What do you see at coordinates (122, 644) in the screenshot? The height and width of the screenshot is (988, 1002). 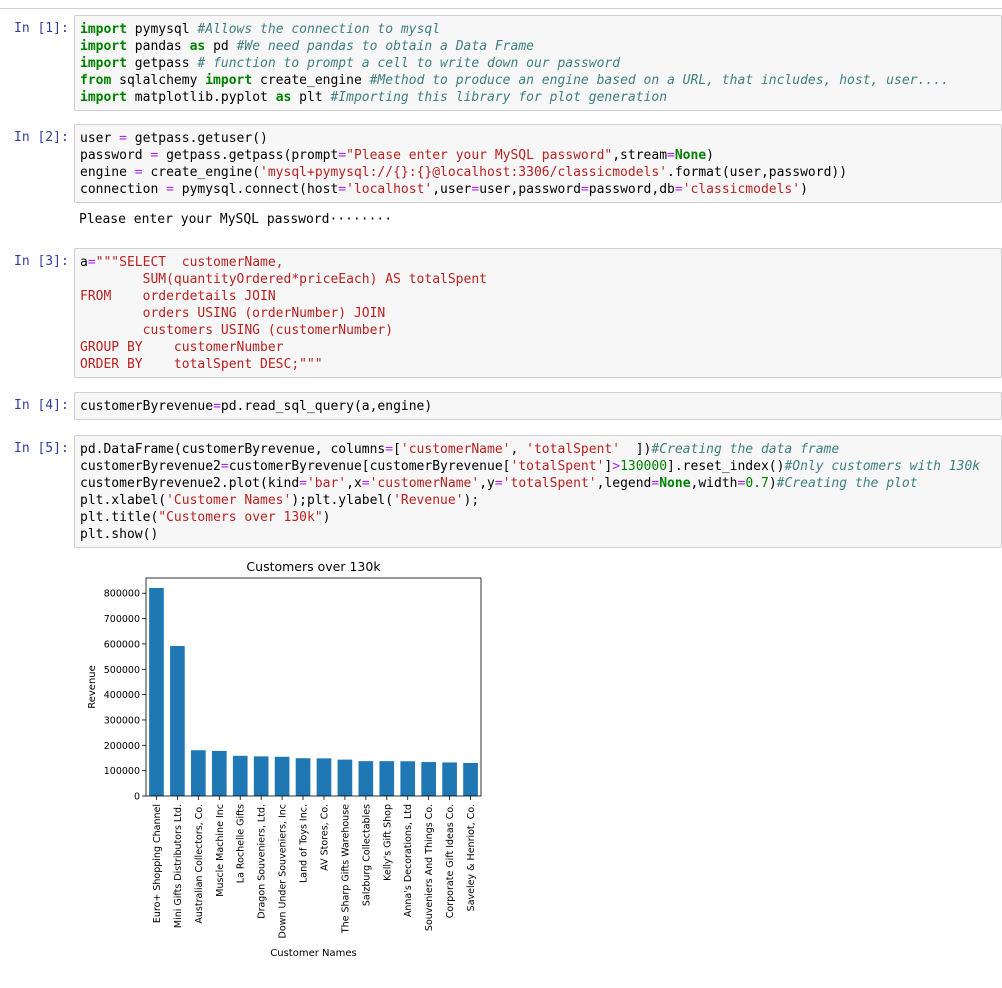 I see `y-tick-label: 600000` at bounding box center [122, 644].